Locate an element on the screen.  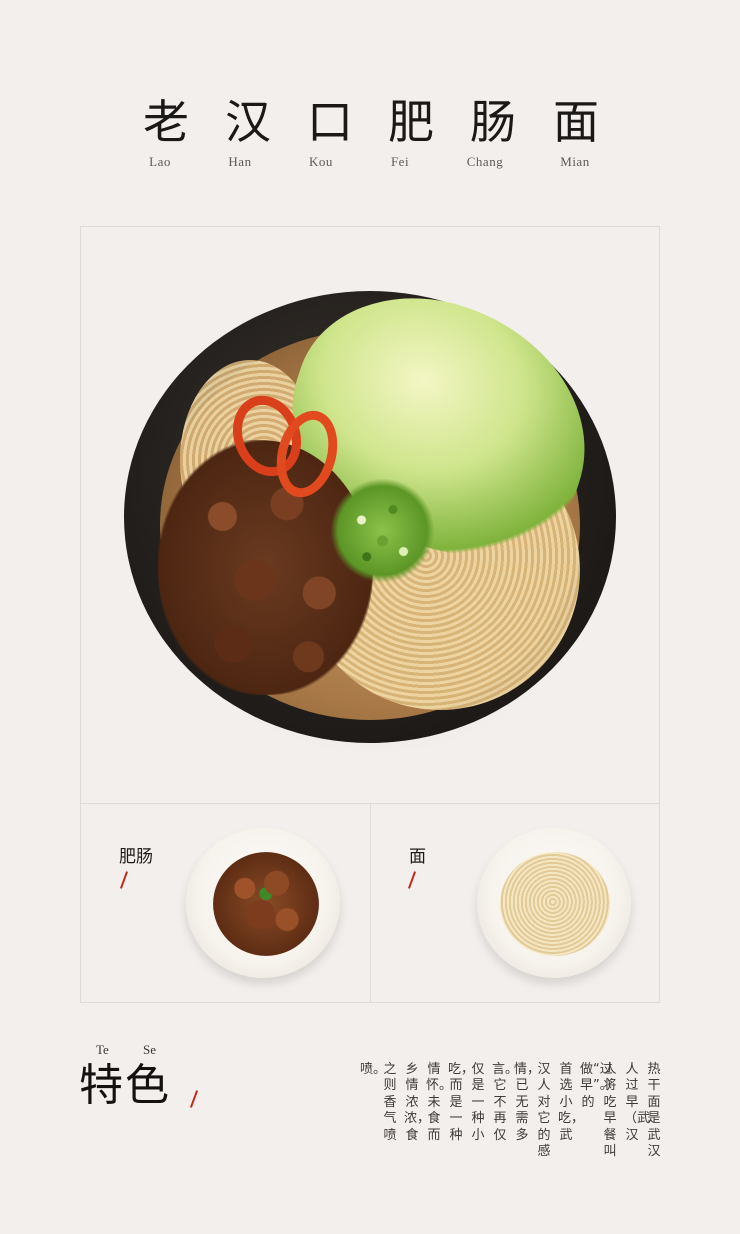
feature-pinyin: Se is located at coordinates (149, 1049).